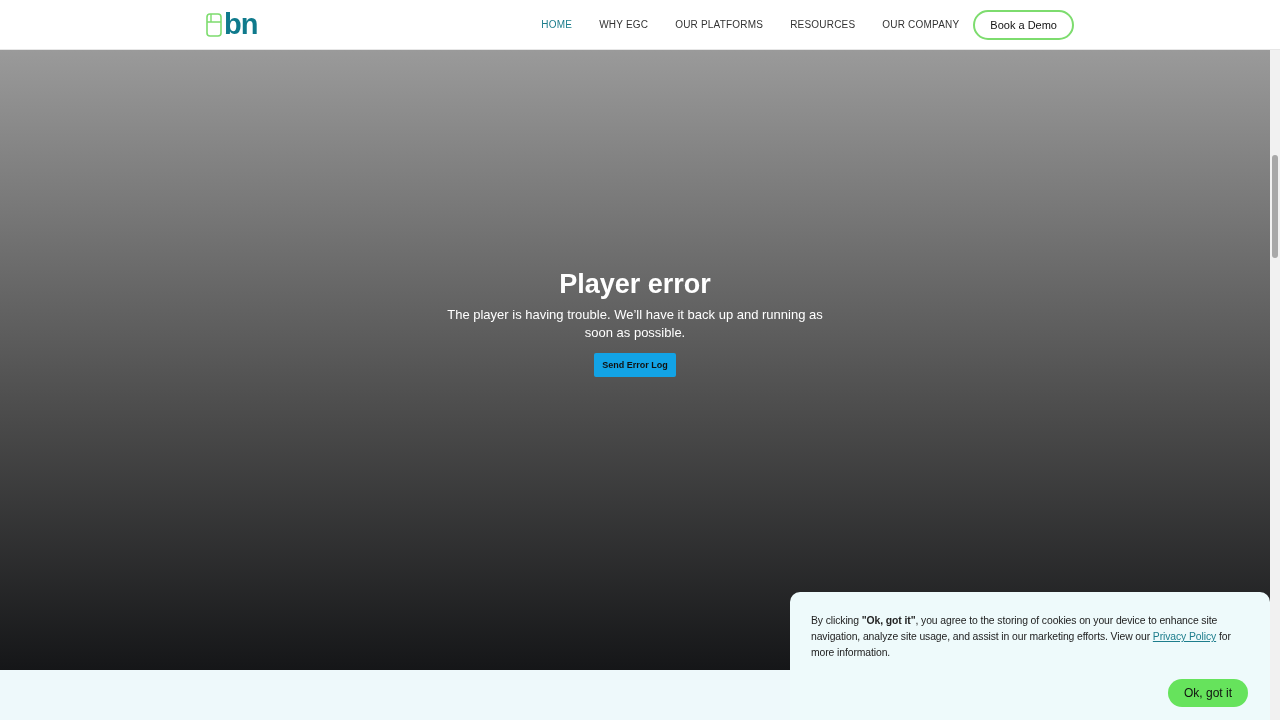 Image resolution: width=1280 pixels, height=720 pixels. Describe the element at coordinates (1275, 385) in the screenshot. I see `scrollbar` at that location.